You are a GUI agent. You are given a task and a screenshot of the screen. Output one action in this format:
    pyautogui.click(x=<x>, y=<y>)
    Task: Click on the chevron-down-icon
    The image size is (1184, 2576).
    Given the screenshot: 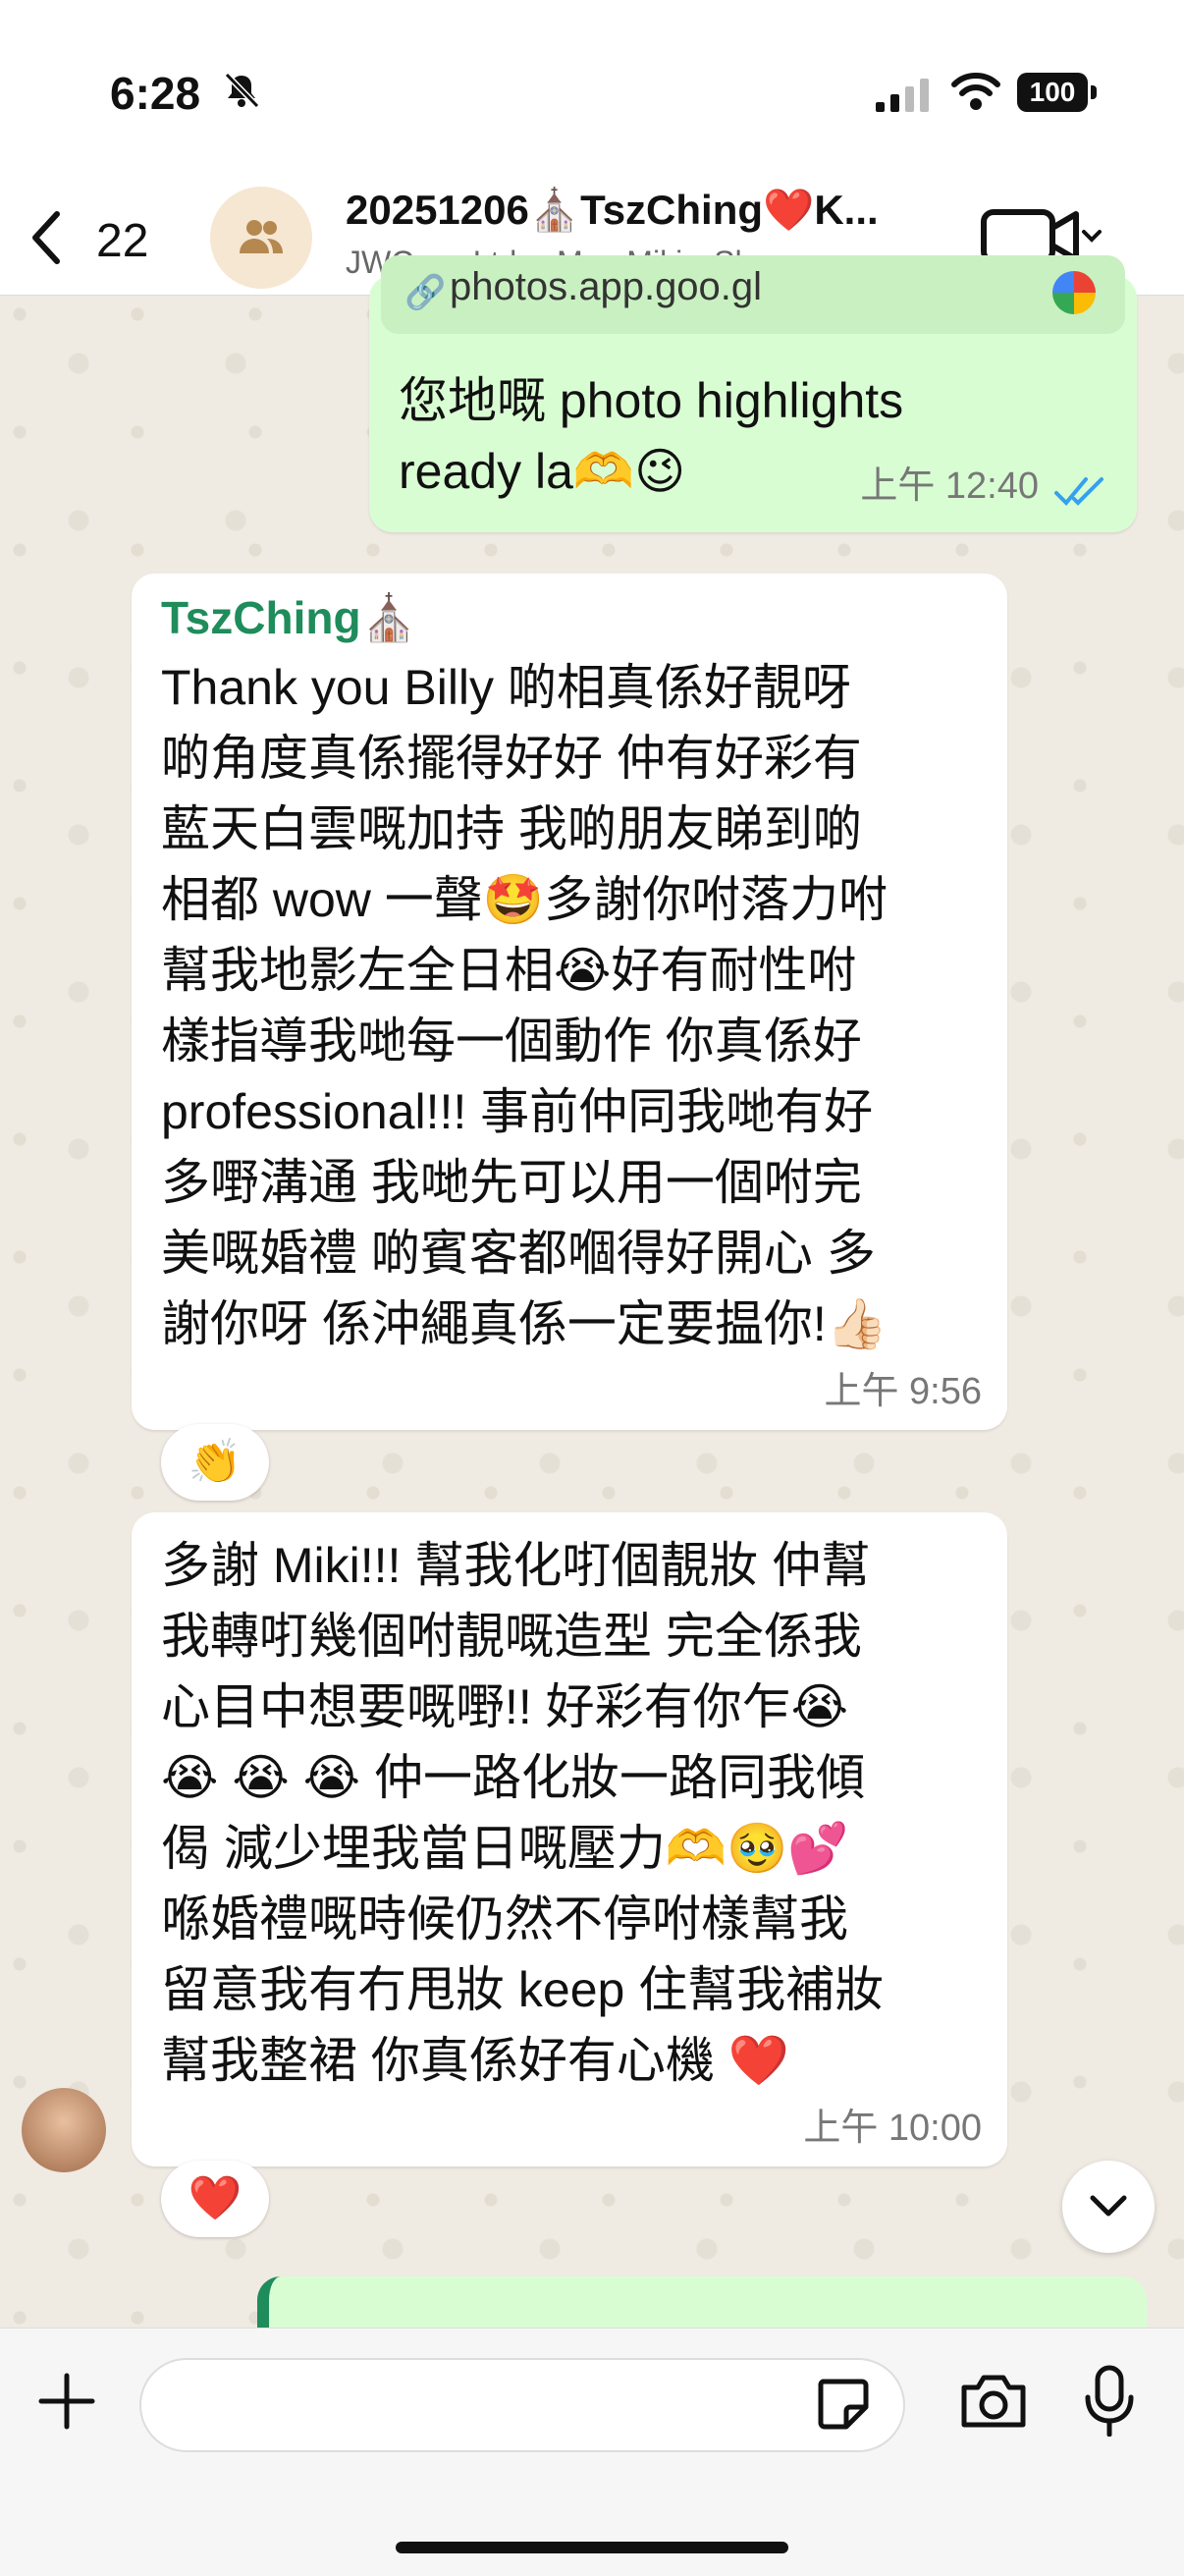 What is the action you would take?
    pyautogui.click(x=1109, y=2206)
    